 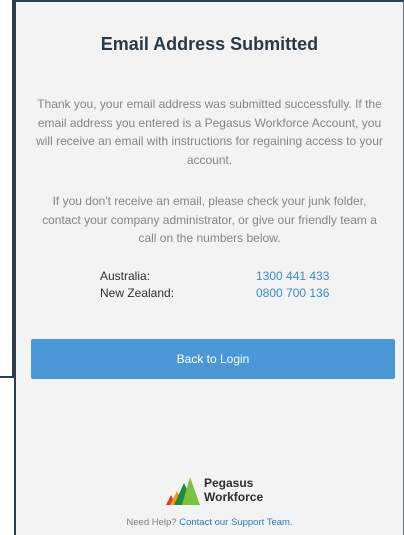 I want to click on background-window-frame, so click(x=7, y=189).